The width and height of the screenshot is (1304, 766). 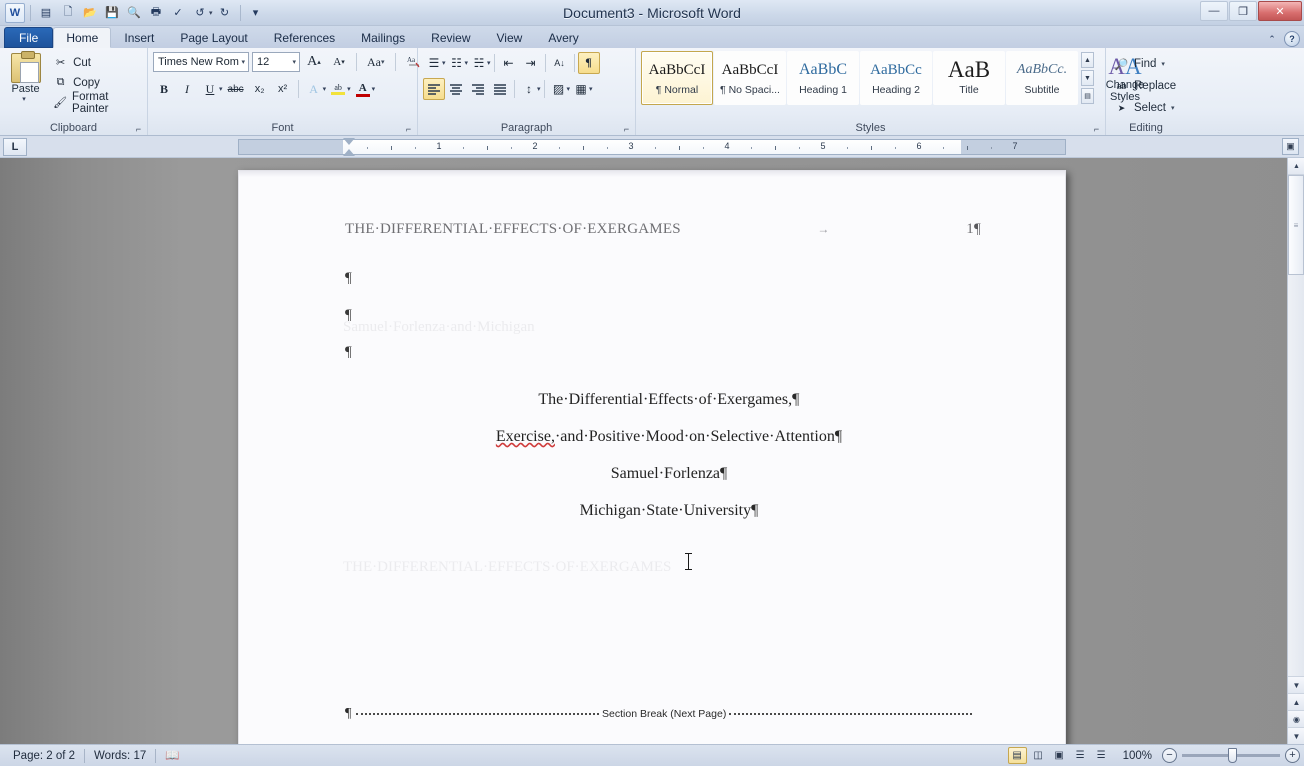 What do you see at coordinates (95, 62) in the screenshot?
I see `cut-button: ✂ Cut` at bounding box center [95, 62].